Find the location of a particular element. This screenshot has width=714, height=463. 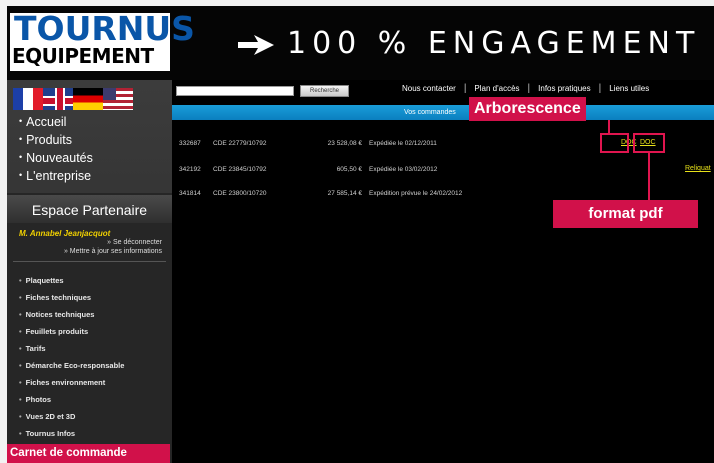

doc-item-eco-responsable: Démarche Eco-responsable is located at coordinates (72, 365).